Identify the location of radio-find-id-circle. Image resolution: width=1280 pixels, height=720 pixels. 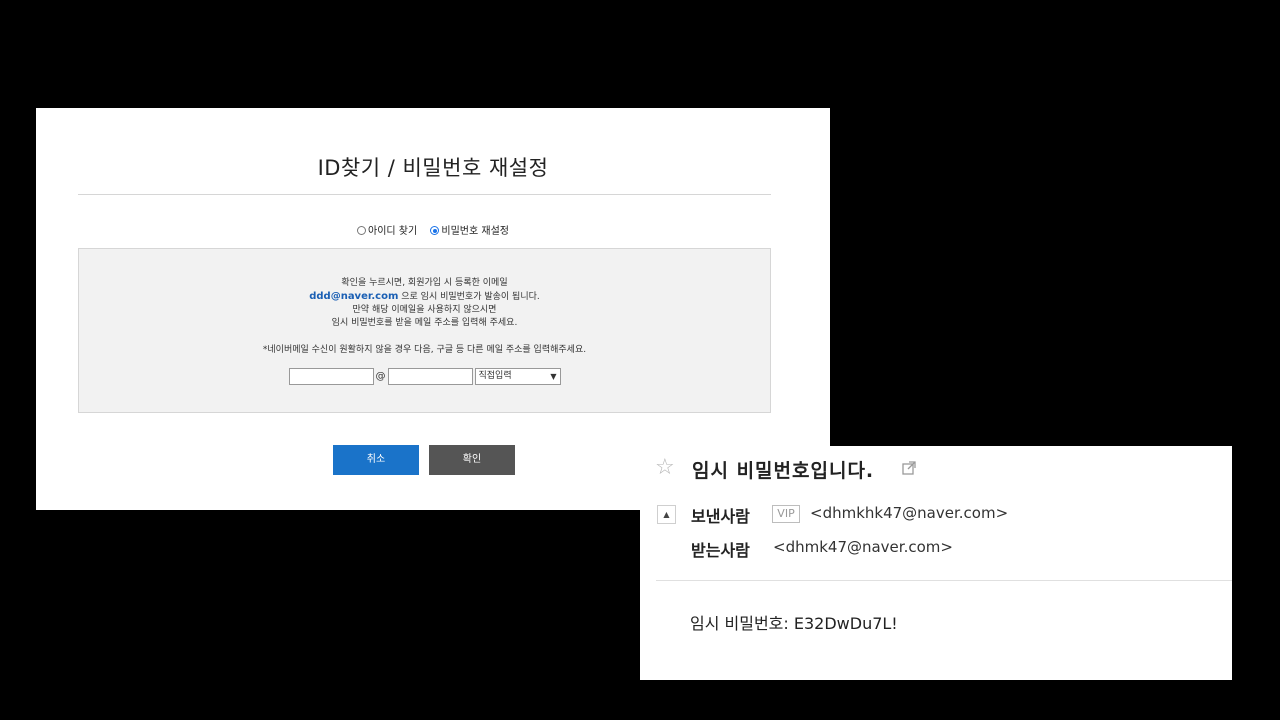
(362, 230).